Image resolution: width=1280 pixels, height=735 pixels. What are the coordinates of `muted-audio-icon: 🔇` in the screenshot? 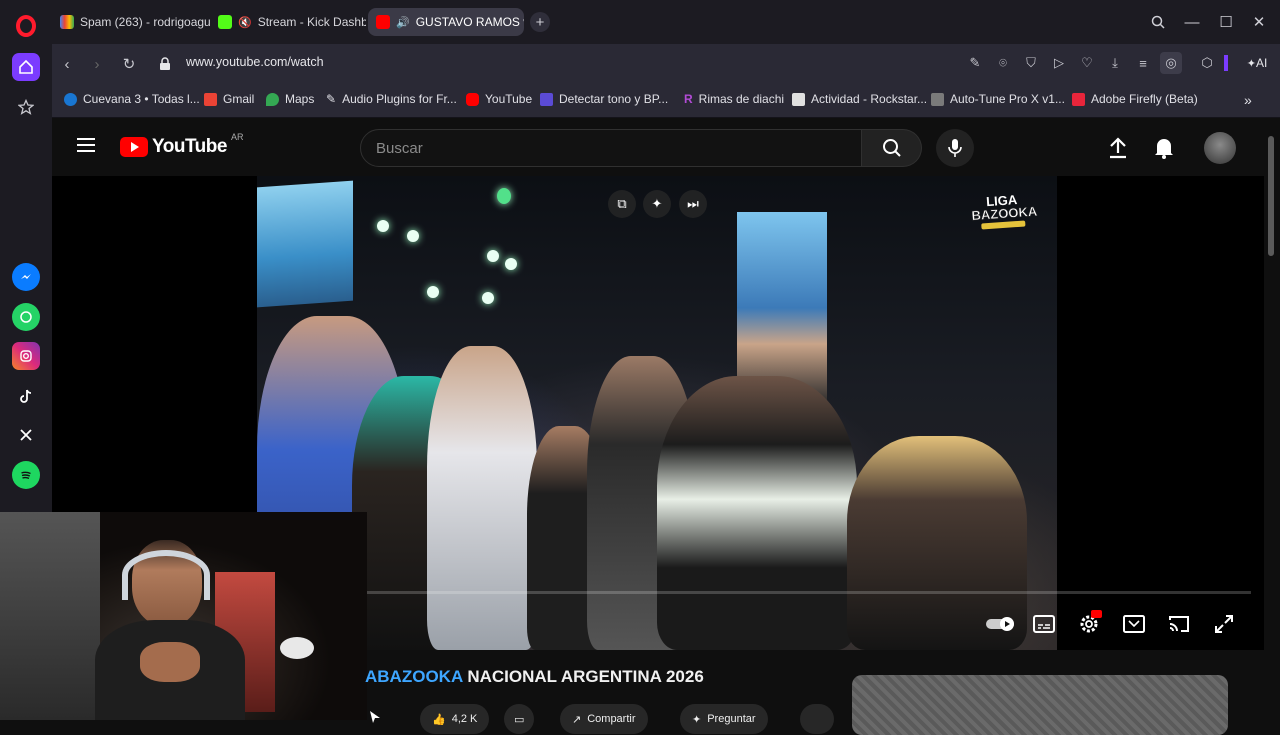 It's located at (245, 22).